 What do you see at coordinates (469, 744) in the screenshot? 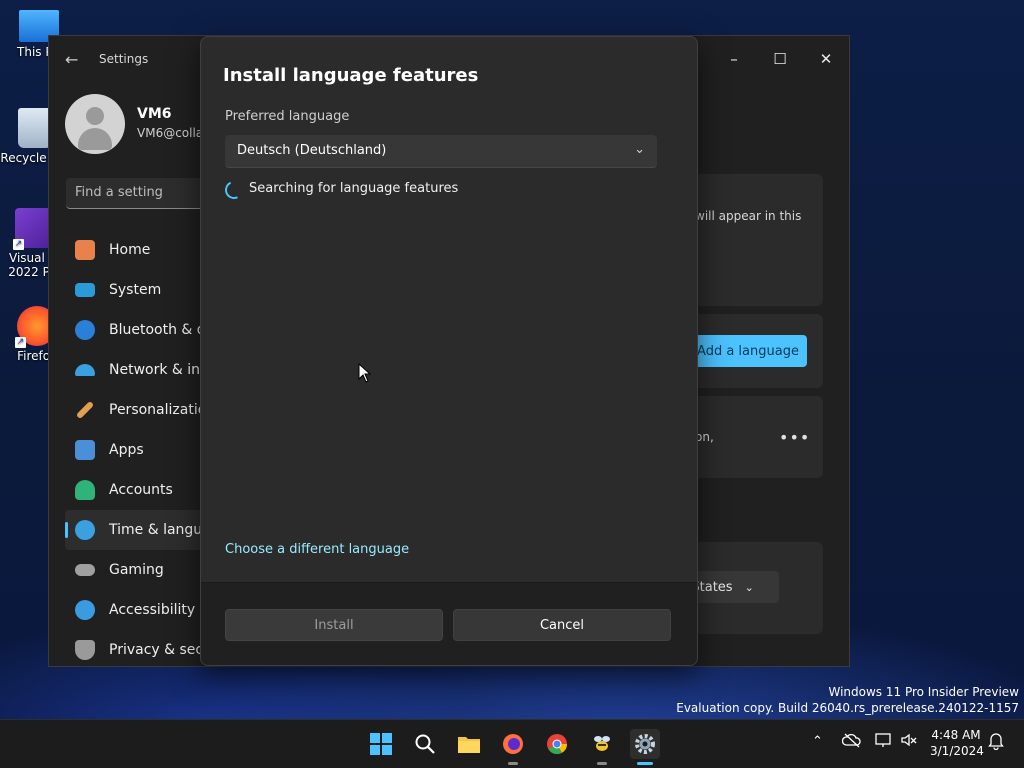
I see `file-explorer-icon` at bounding box center [469, 744].